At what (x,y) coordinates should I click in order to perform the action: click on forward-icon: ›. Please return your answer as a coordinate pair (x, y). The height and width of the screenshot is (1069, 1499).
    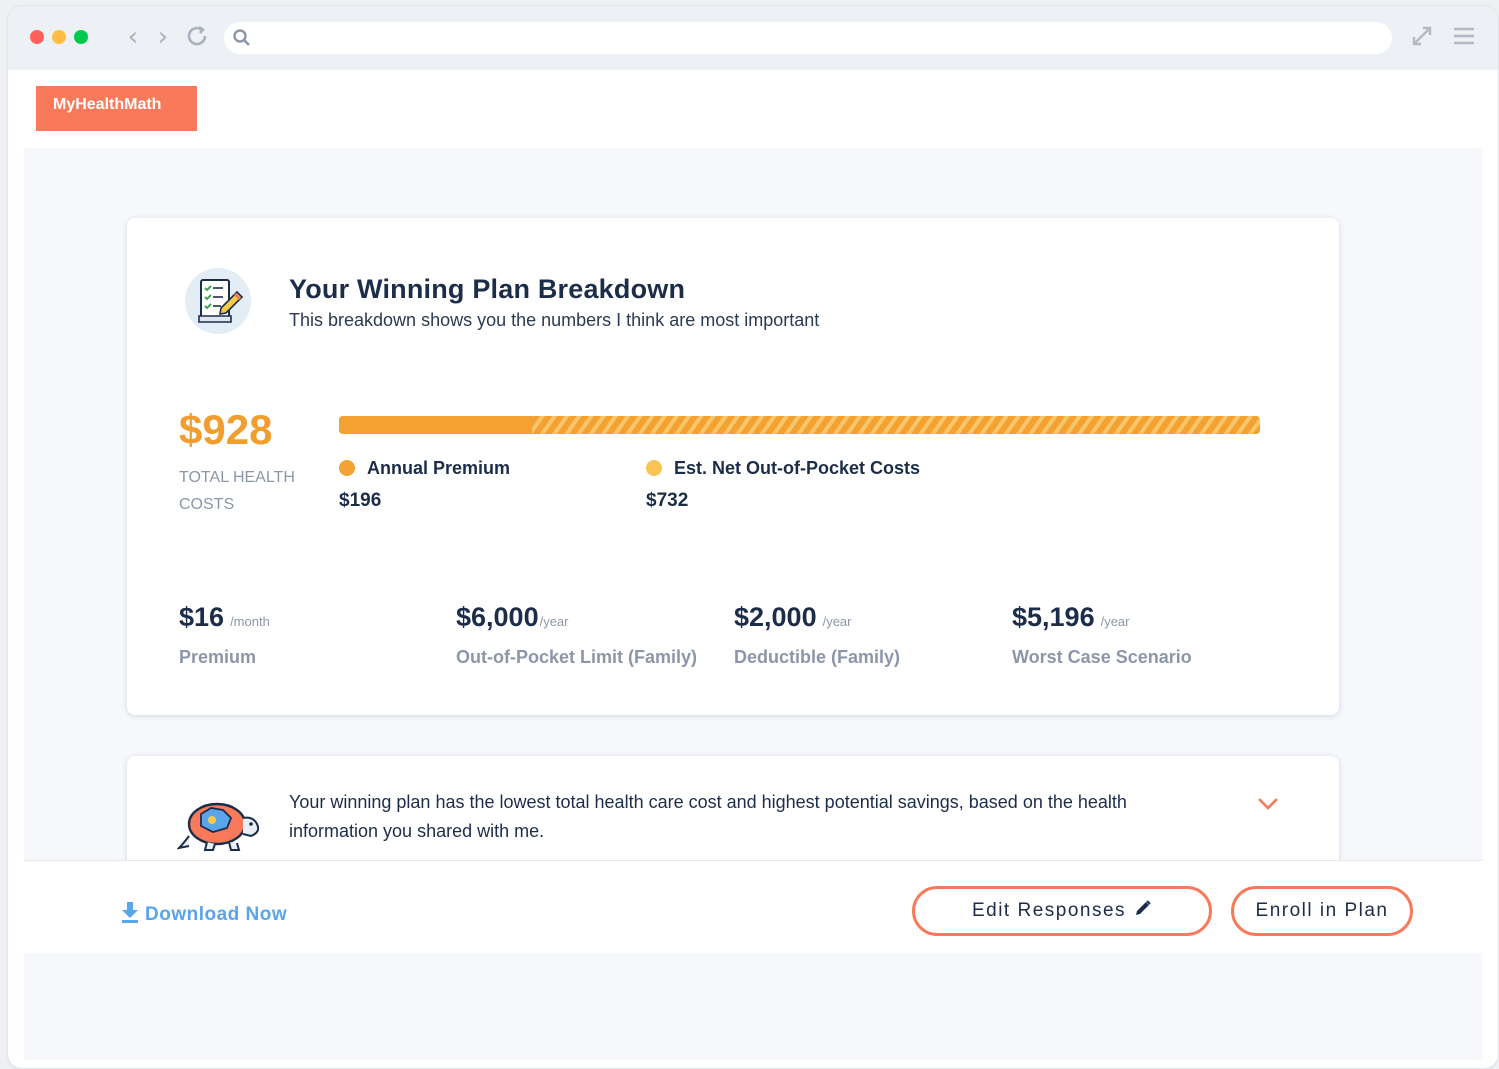
    Looking at the image, I should click on (163, 37).